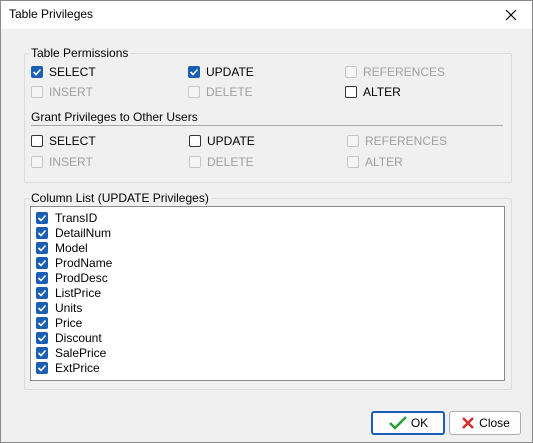 The image size is (533, 443). Describe the element at coordinates (397, 423) in the screenshot. I see `check-icon` at that location.